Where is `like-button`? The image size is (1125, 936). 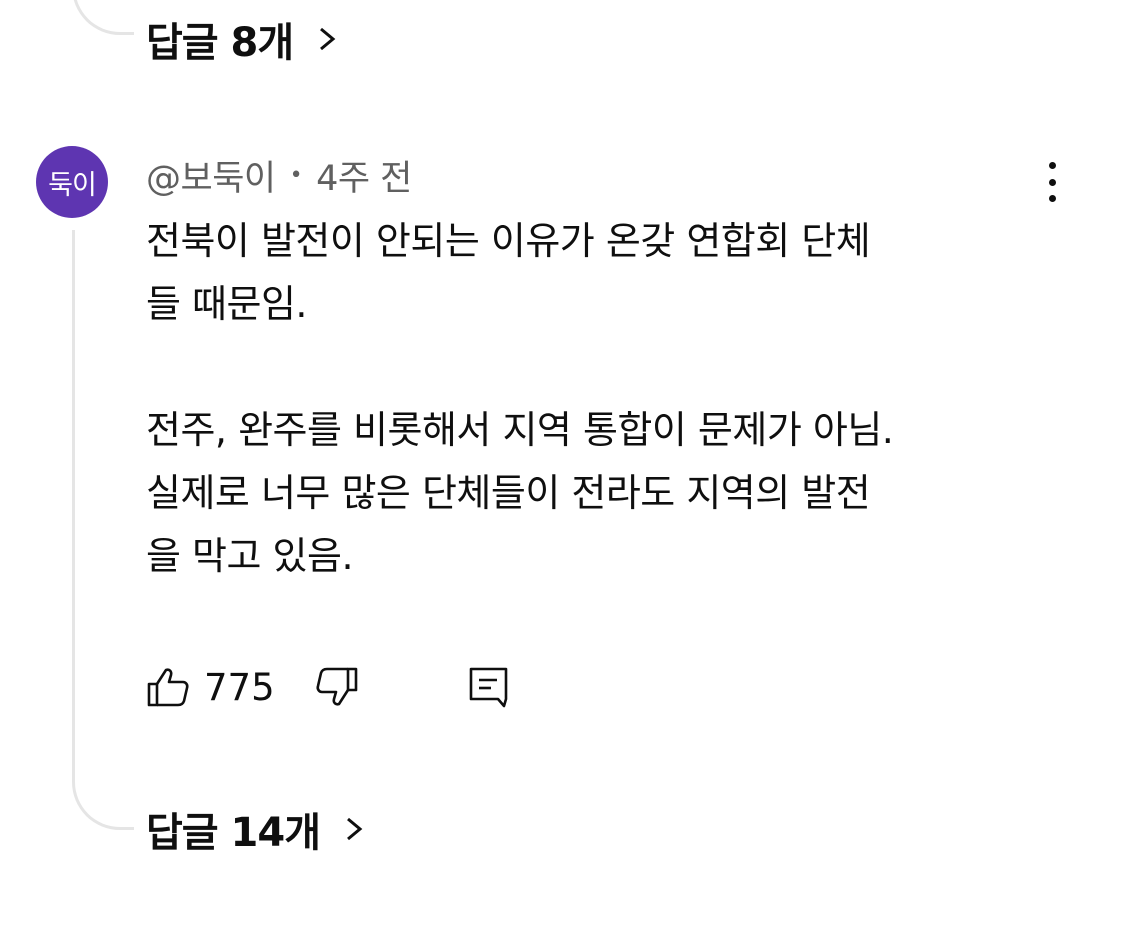 like-button is located at coordinates (168, 687).